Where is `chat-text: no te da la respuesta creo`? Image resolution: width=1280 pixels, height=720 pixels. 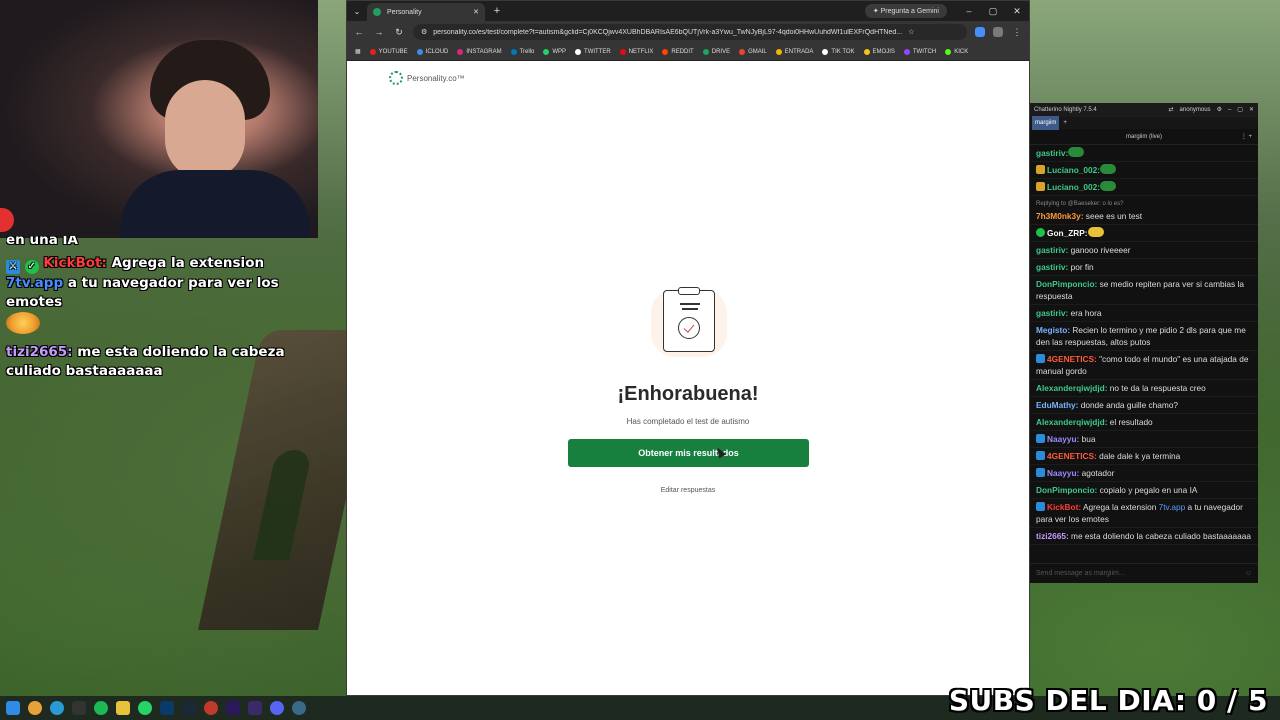
chat-text: no te da la respuesta creo is located at coordinates (1156, 388).